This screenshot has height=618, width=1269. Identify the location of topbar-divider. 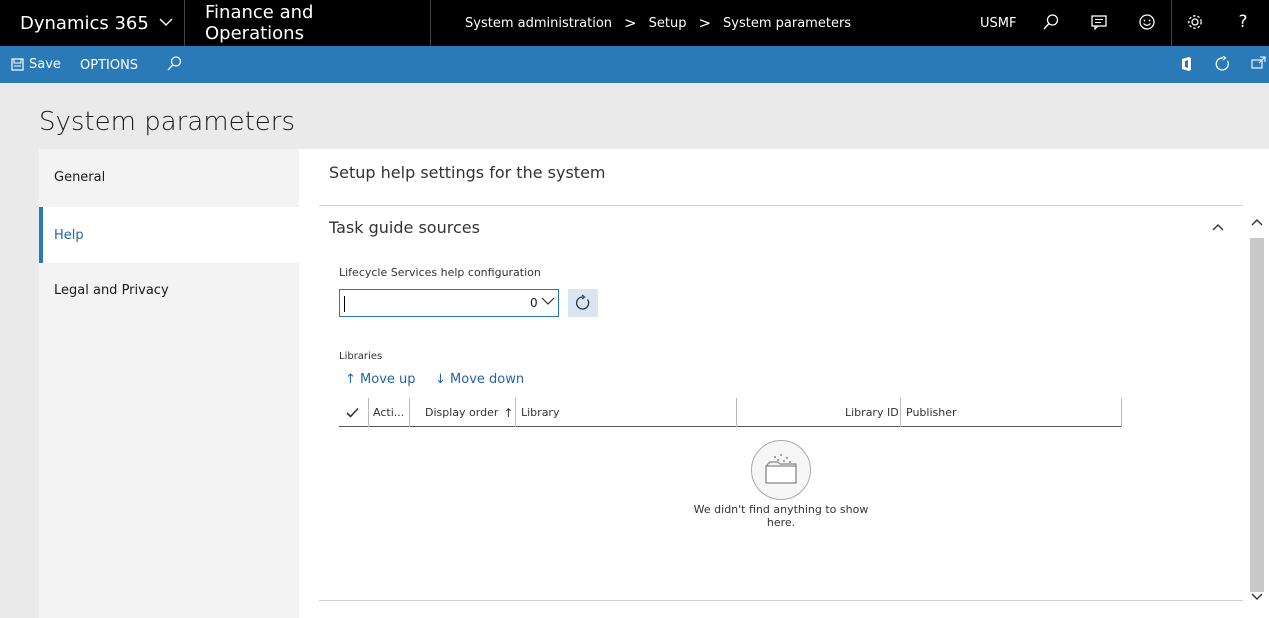
(1171, 23).